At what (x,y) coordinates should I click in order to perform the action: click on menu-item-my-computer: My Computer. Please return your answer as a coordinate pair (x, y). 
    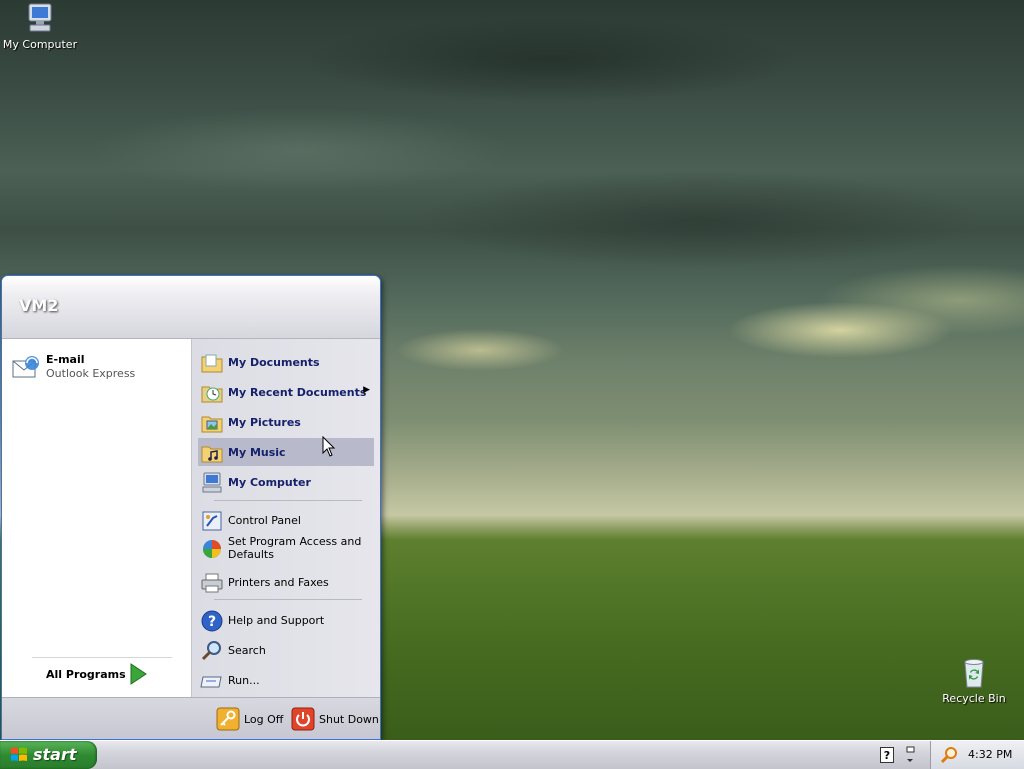
    Looking at the image, I should click on (286, 482).